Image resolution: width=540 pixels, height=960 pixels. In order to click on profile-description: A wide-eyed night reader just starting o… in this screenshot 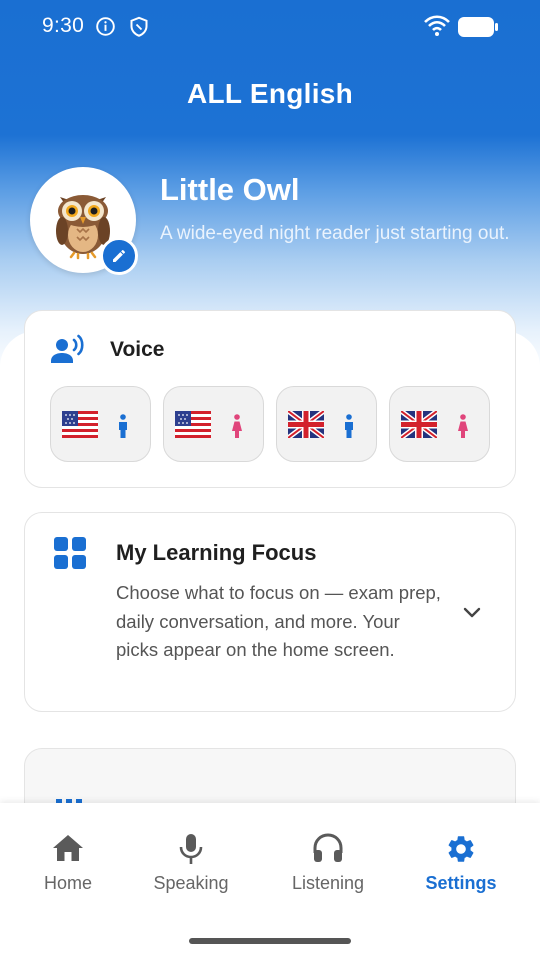, I will do `click(335, 233)`.